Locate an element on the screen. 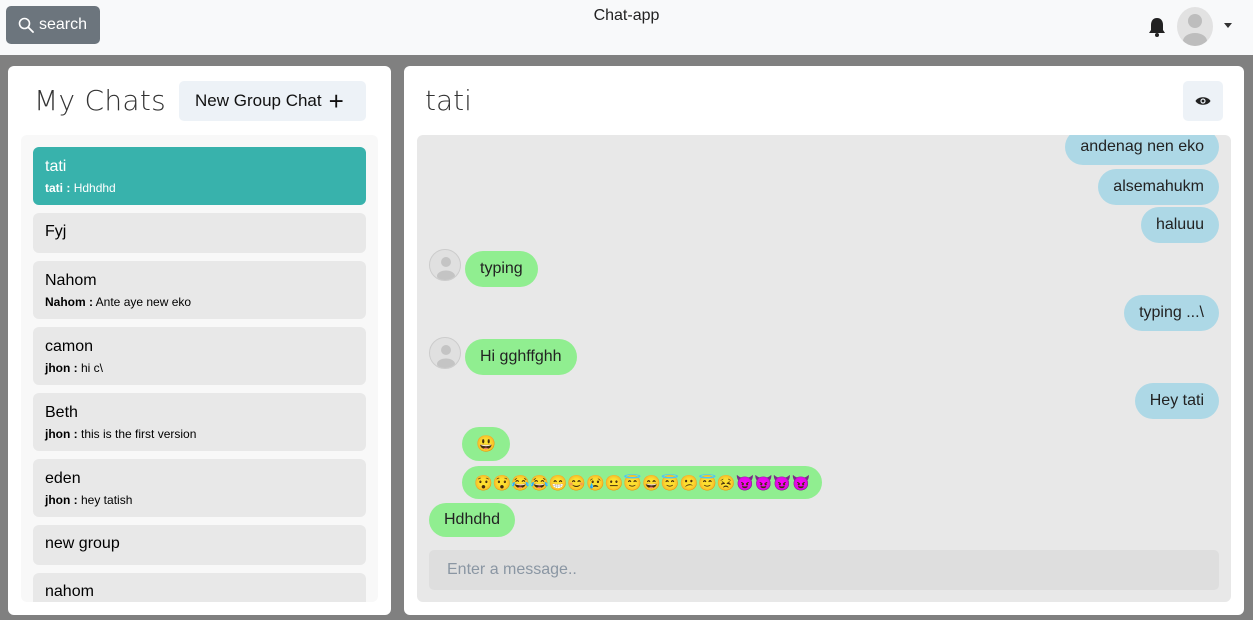 This screenshot has width=1253, height=620. chat-name: Fyj is located at coordinates (56, 231).